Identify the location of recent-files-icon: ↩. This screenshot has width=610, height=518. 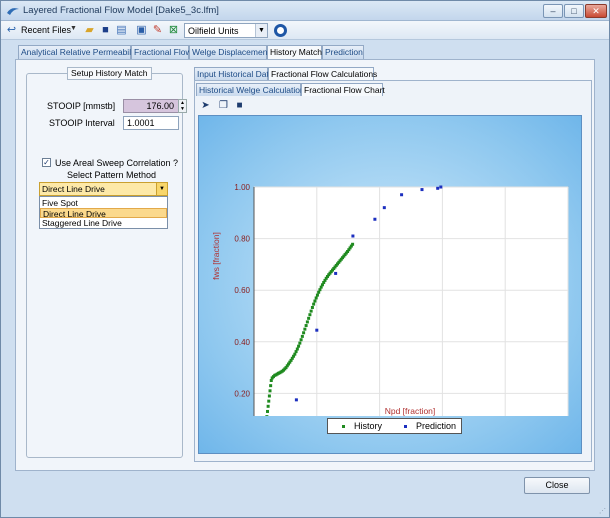
(11, 30).